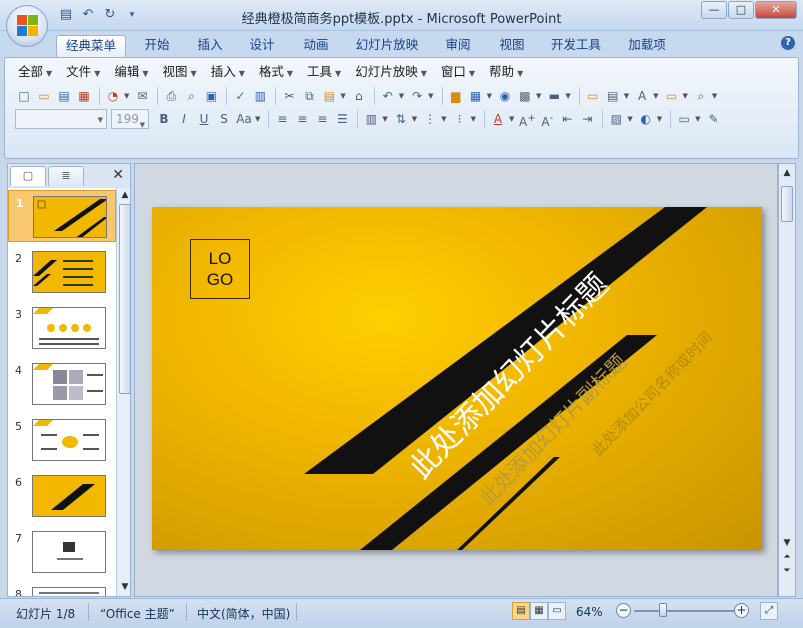 The height and width of the screenshot is (628, 803). I want to click on slide-thumbnail-4: 4, so click(62, 384).